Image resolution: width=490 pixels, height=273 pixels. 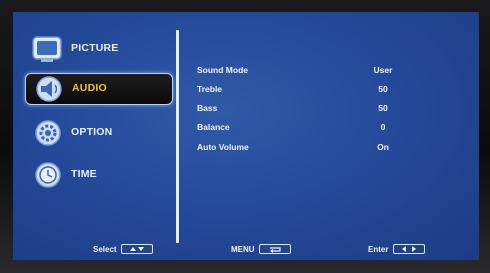 What do you see at coordinates (49, 89) in the screenshot?
I see `speaker-icon` at bounding box center [49, 89].